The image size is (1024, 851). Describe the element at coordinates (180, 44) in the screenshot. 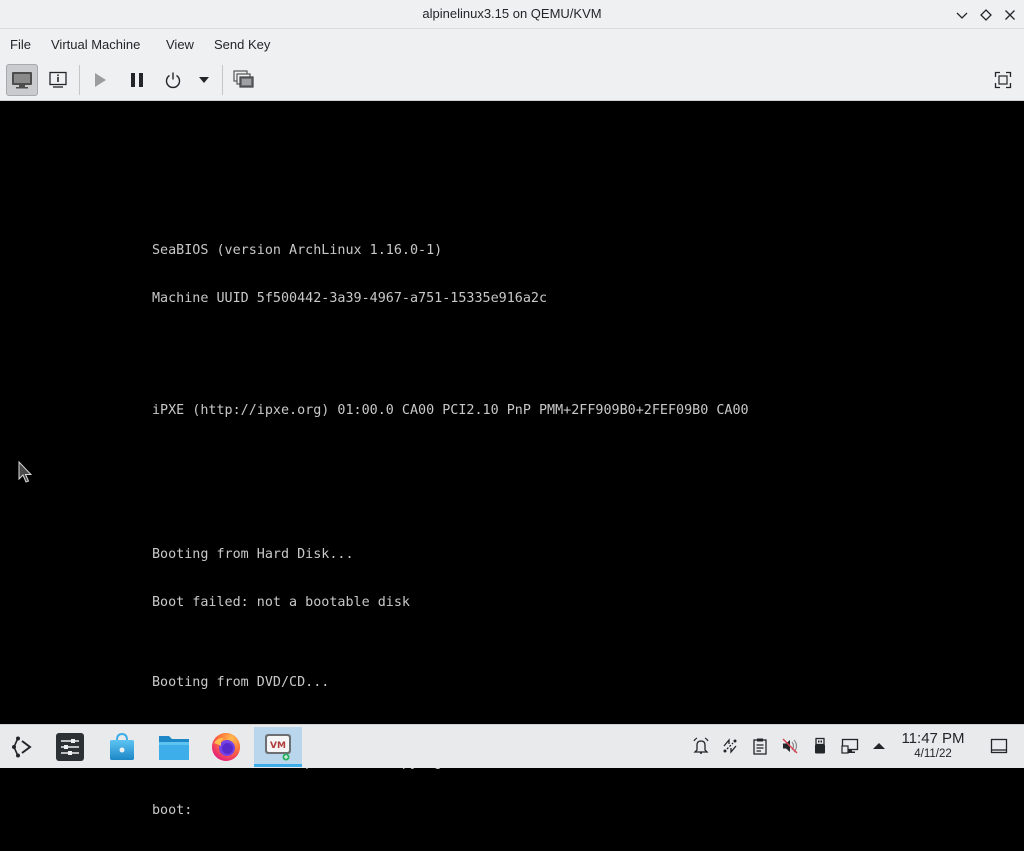

I see `menu-view: View` at that location.